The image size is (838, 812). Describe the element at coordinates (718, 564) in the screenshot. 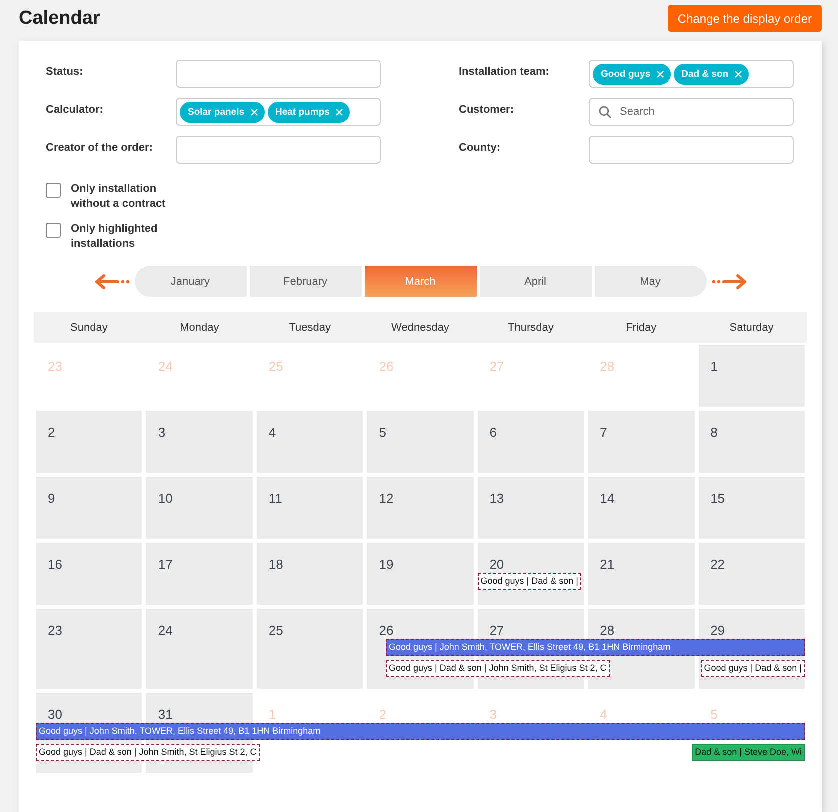

I see `day-number: 22` at that location.